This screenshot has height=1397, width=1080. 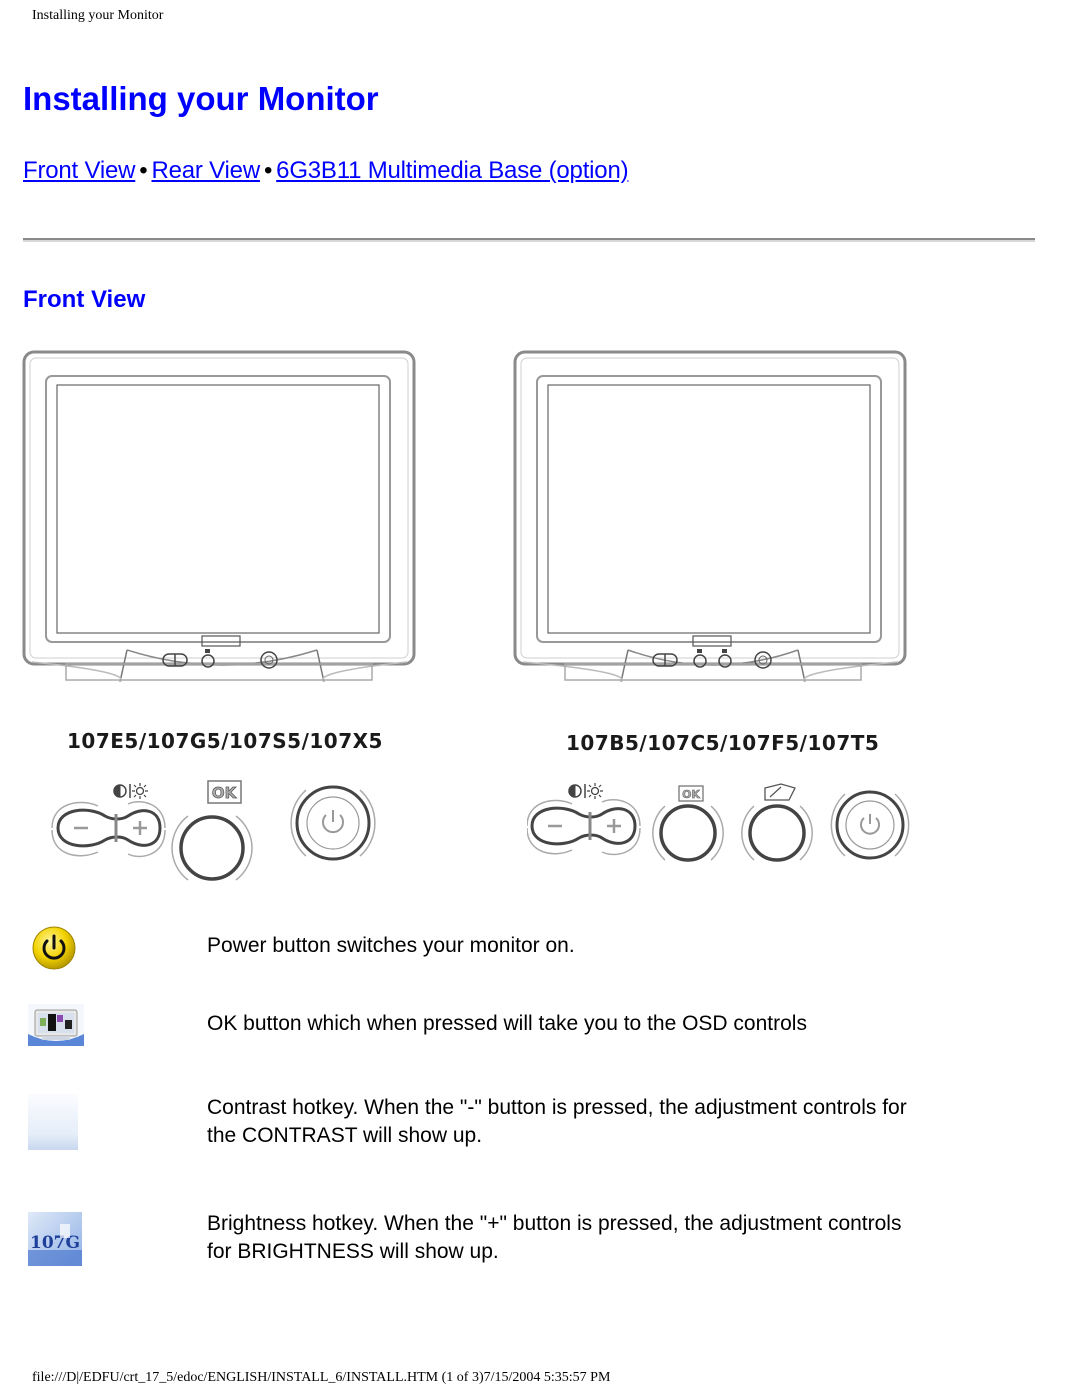 What do you see at coordinates (225, 741) in the screenshot?
I see `model-label-1: 107E5/107G5/107S5/107X5` at bounding box center [225, 741].